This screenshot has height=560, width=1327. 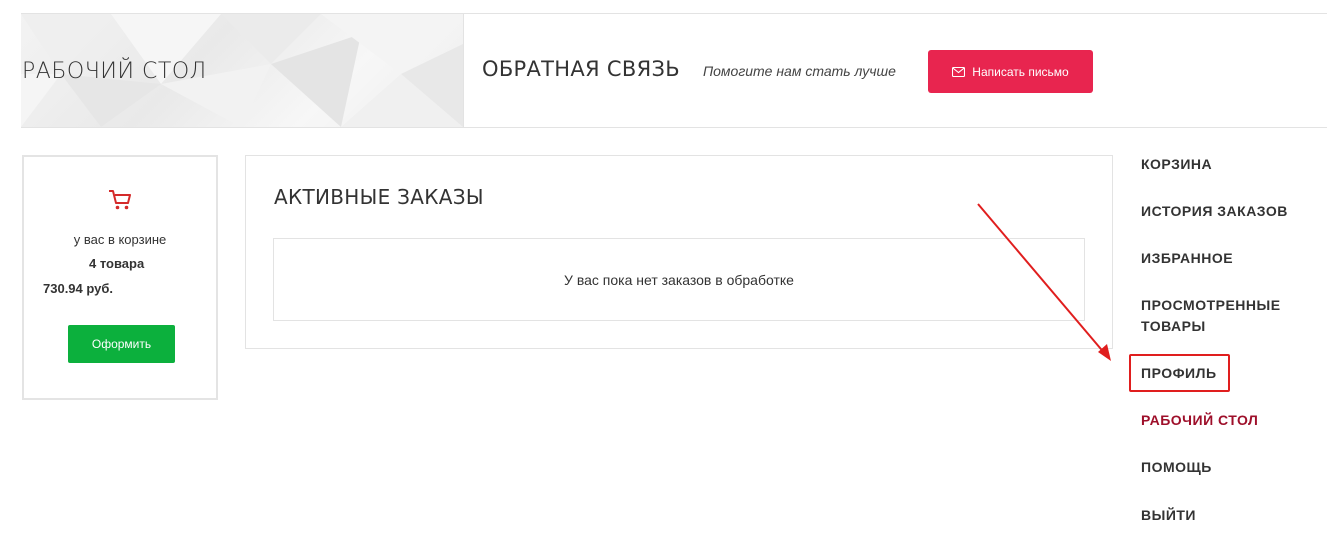 What do you see at coordinates (1187, 258) in the screenshot?
I see `sidebar-item-favorites: ИЗБРАННОЕ` at bounding box center [1187, 258].